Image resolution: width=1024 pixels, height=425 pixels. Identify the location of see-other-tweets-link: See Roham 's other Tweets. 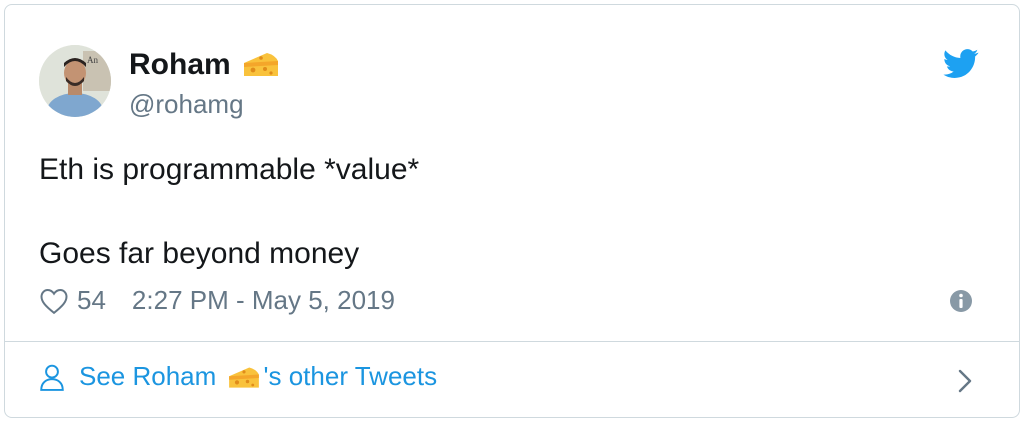
(238, 376).